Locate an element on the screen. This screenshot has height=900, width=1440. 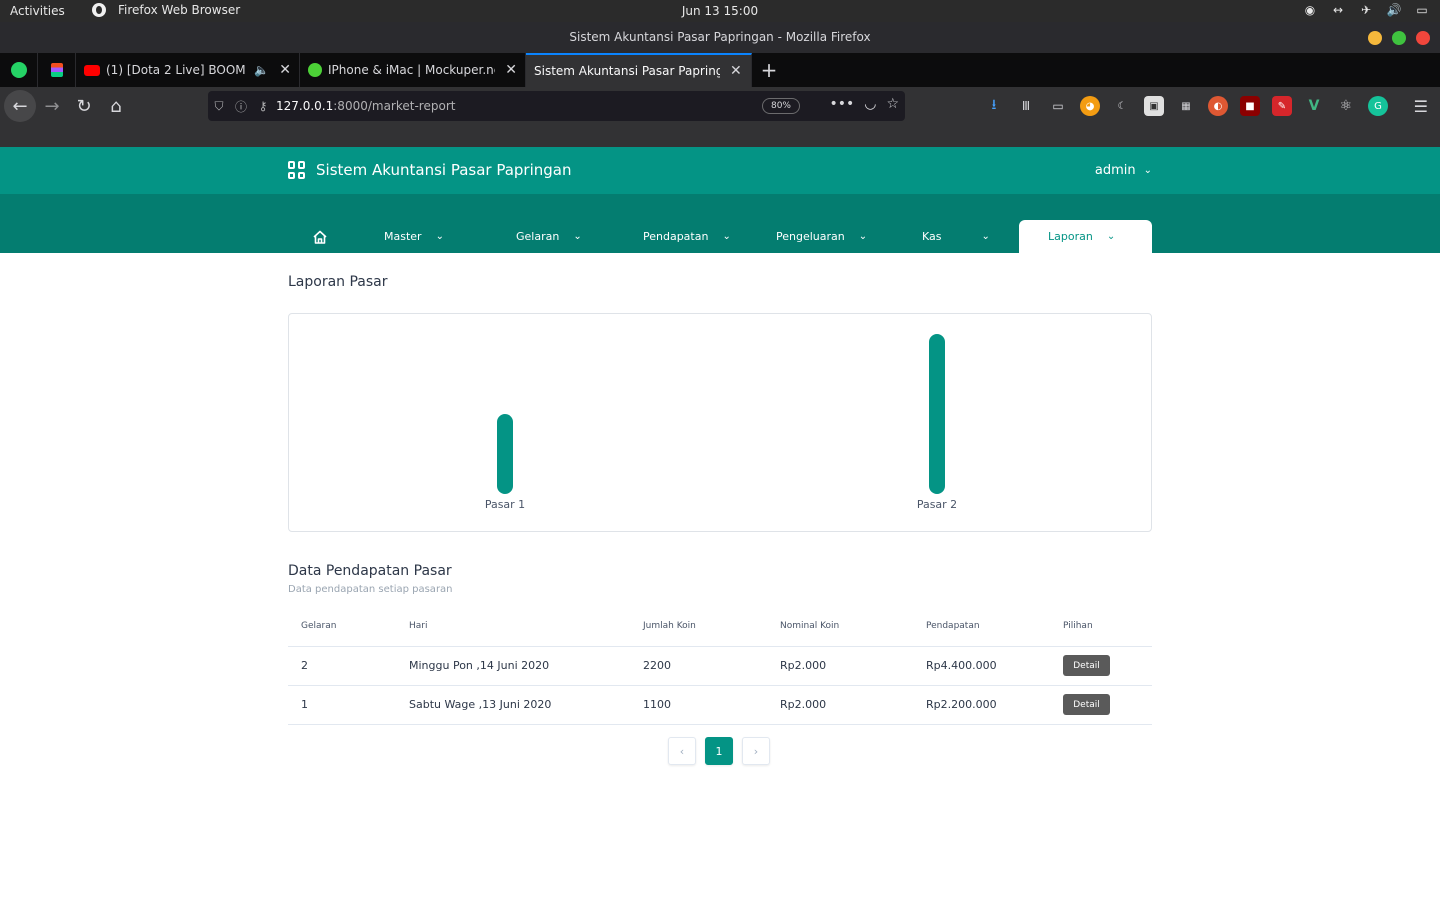
page-button-current: 1 is located at coordinates (719, 751).